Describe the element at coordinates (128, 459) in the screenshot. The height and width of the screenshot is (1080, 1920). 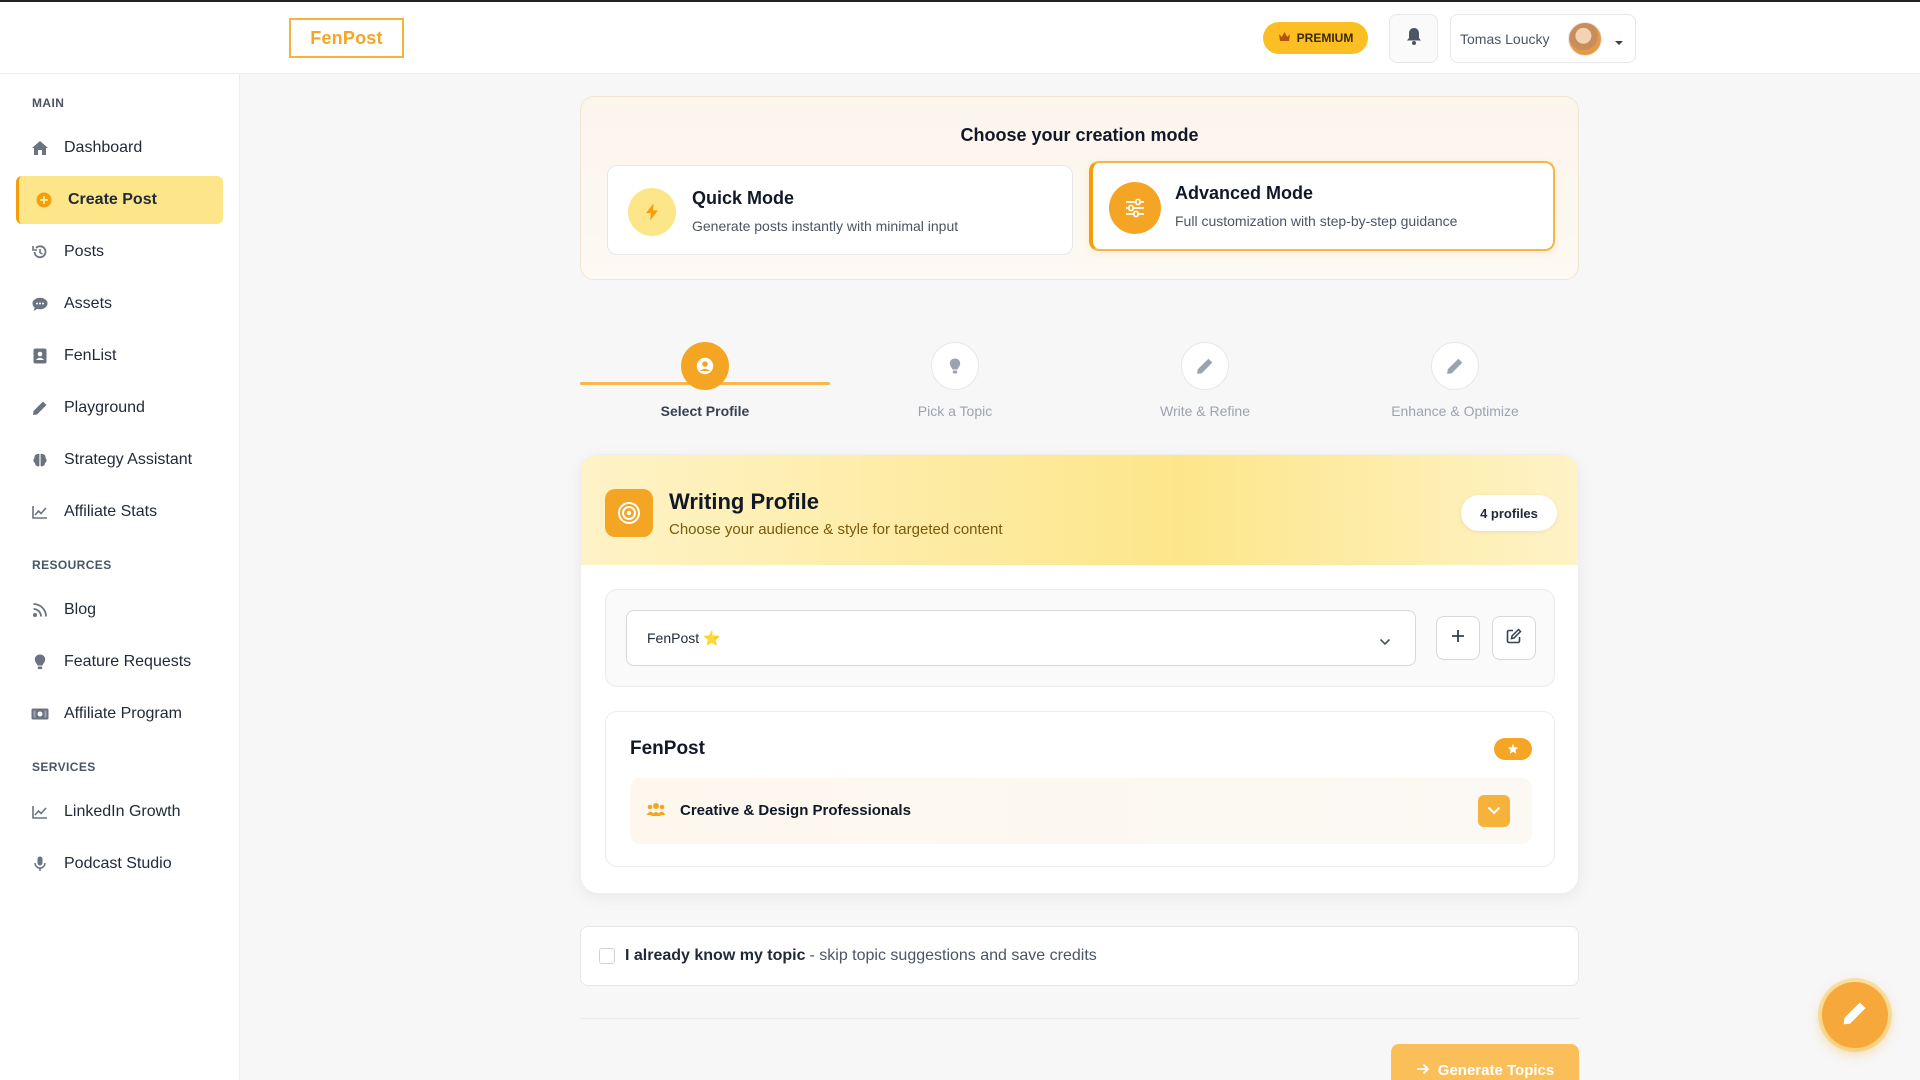
I see `sidebar-item-label: Strategy Assistant` at that location.